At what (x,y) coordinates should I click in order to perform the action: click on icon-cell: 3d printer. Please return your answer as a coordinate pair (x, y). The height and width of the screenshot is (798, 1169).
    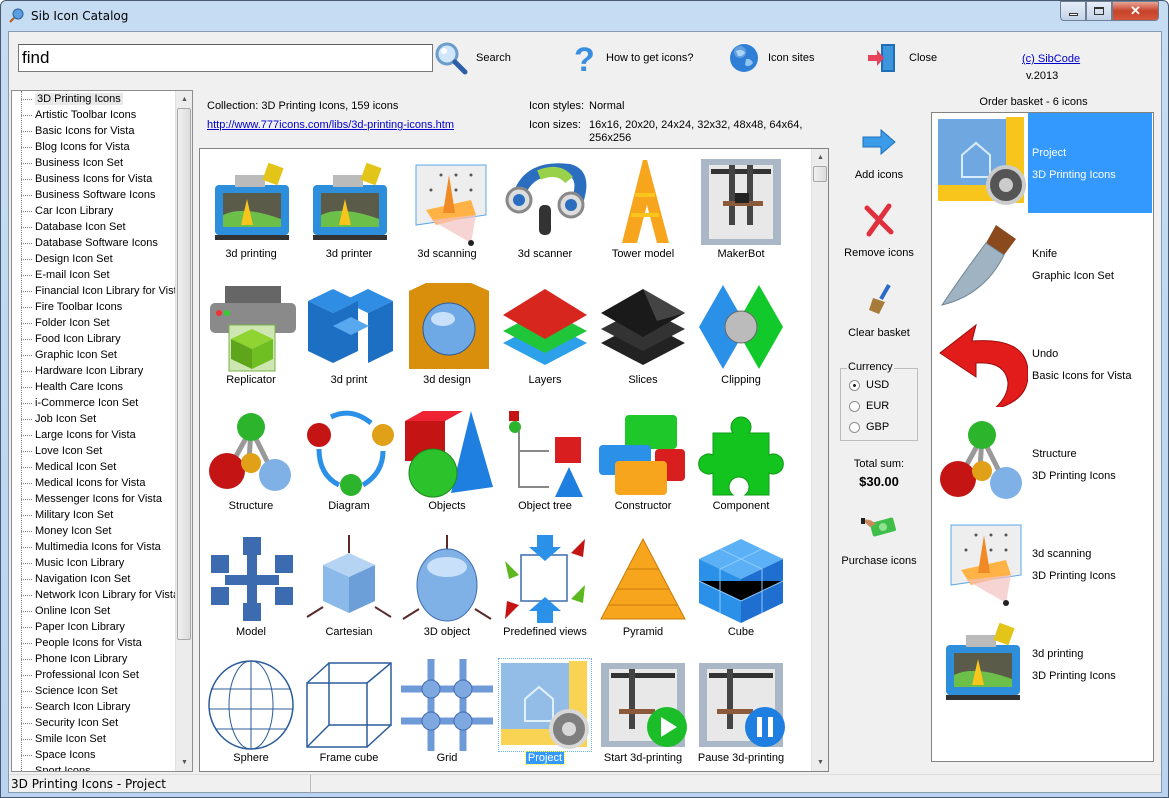
    Looking at the image, I should click on (349, 214).